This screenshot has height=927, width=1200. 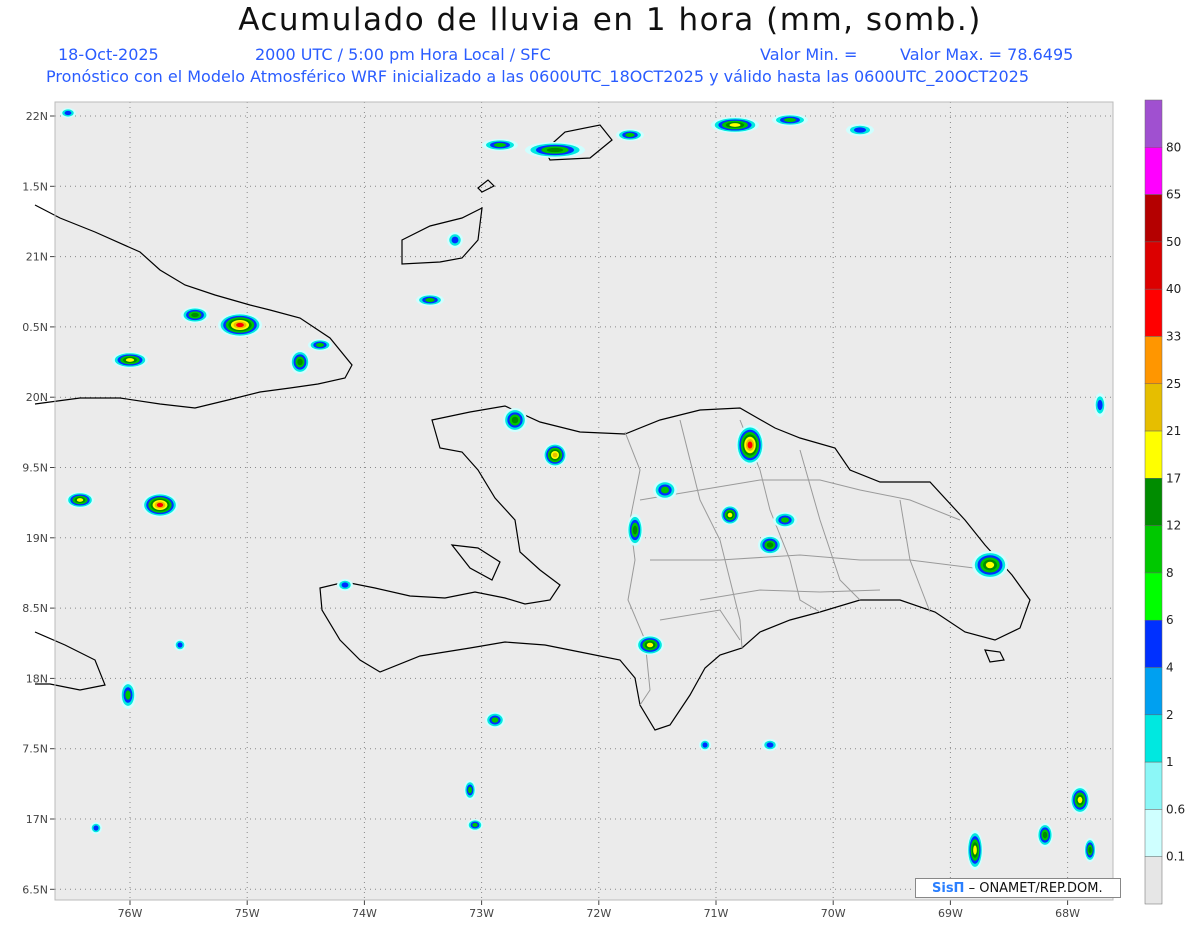 I want to click on colorbar-label: 17, so click(x=1173, y=478).